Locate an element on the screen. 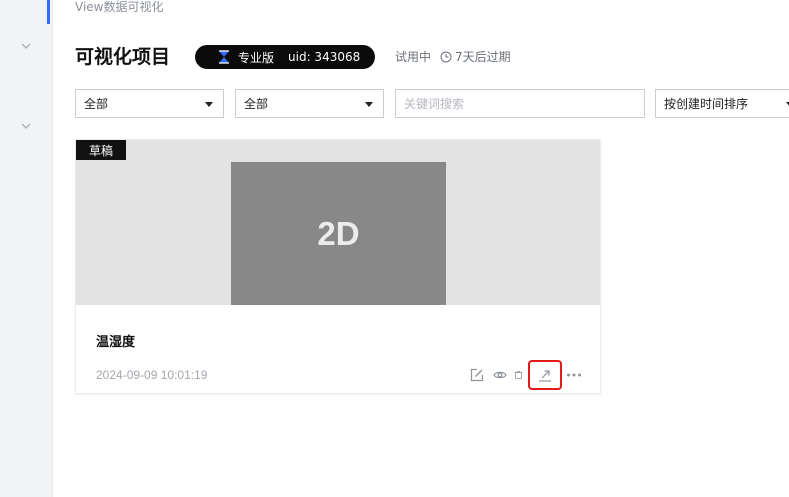 The height and width of the screenshot is (497, 789). share-button is located at coordinates (545, 375).